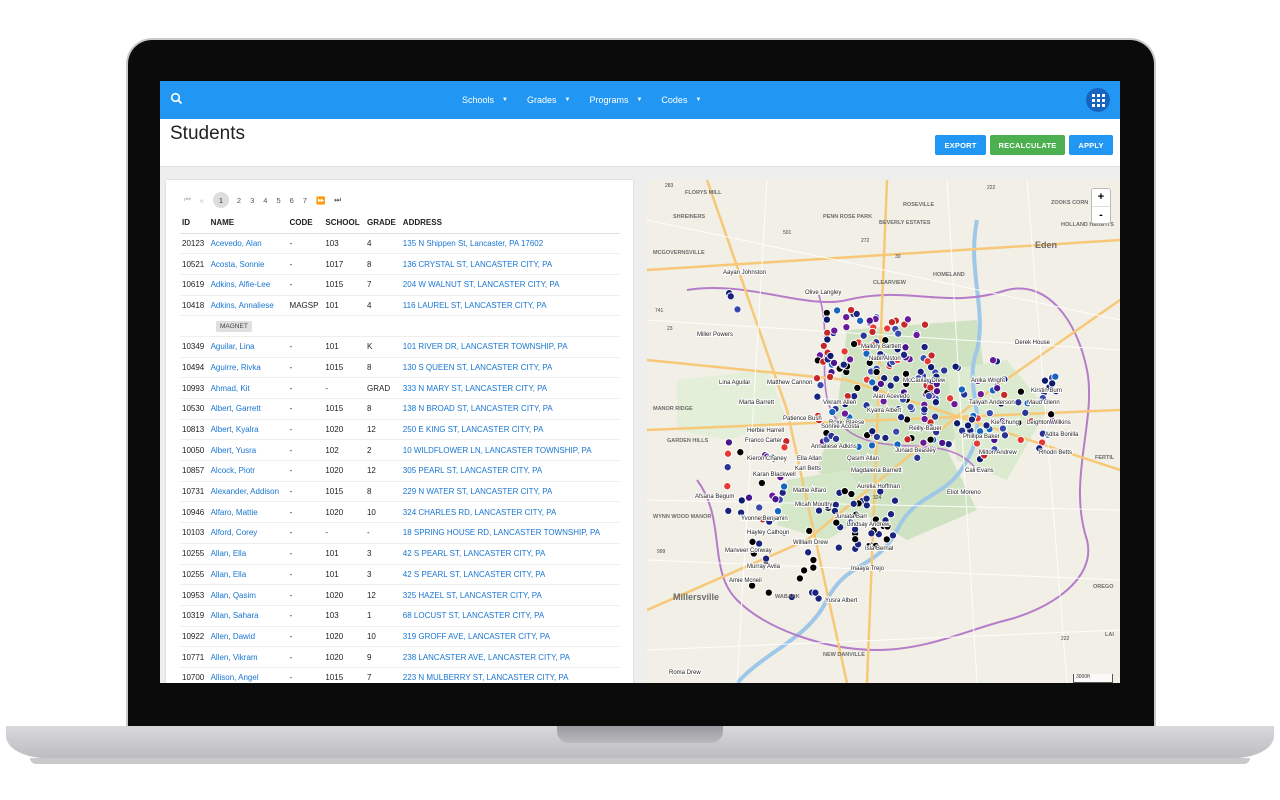 The width and height of the screenshot is (1280, 800). I want to click on export-button: EXPORT, so click(960, 145).